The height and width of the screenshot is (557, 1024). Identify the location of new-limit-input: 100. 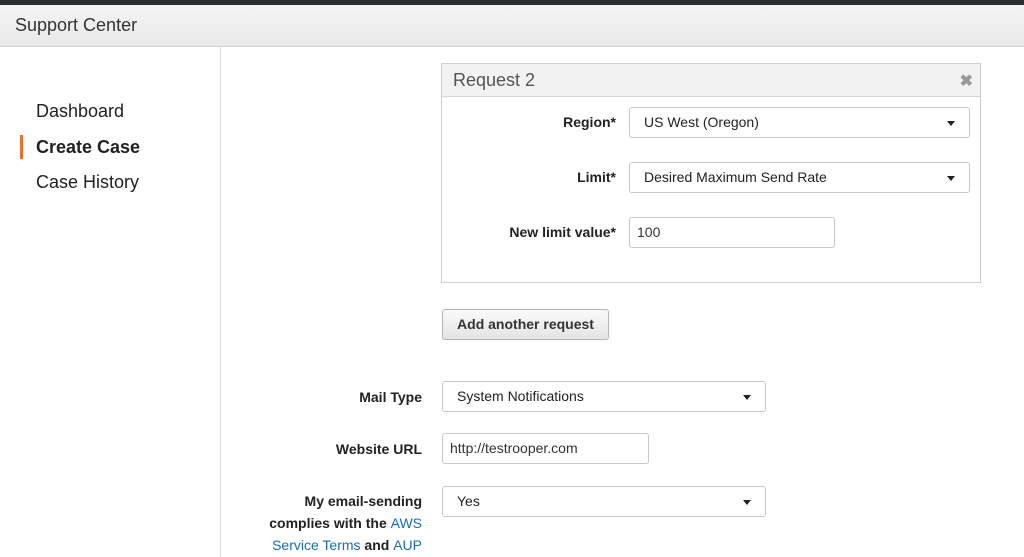
(732, 232).